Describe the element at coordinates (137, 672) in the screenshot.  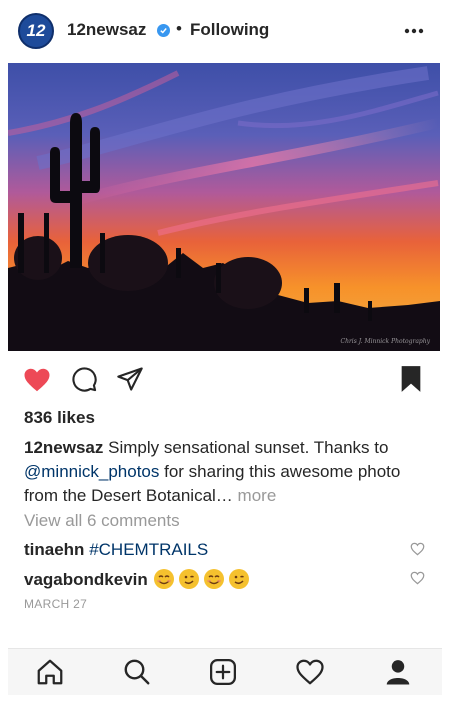
I see `search-icon` at that location.